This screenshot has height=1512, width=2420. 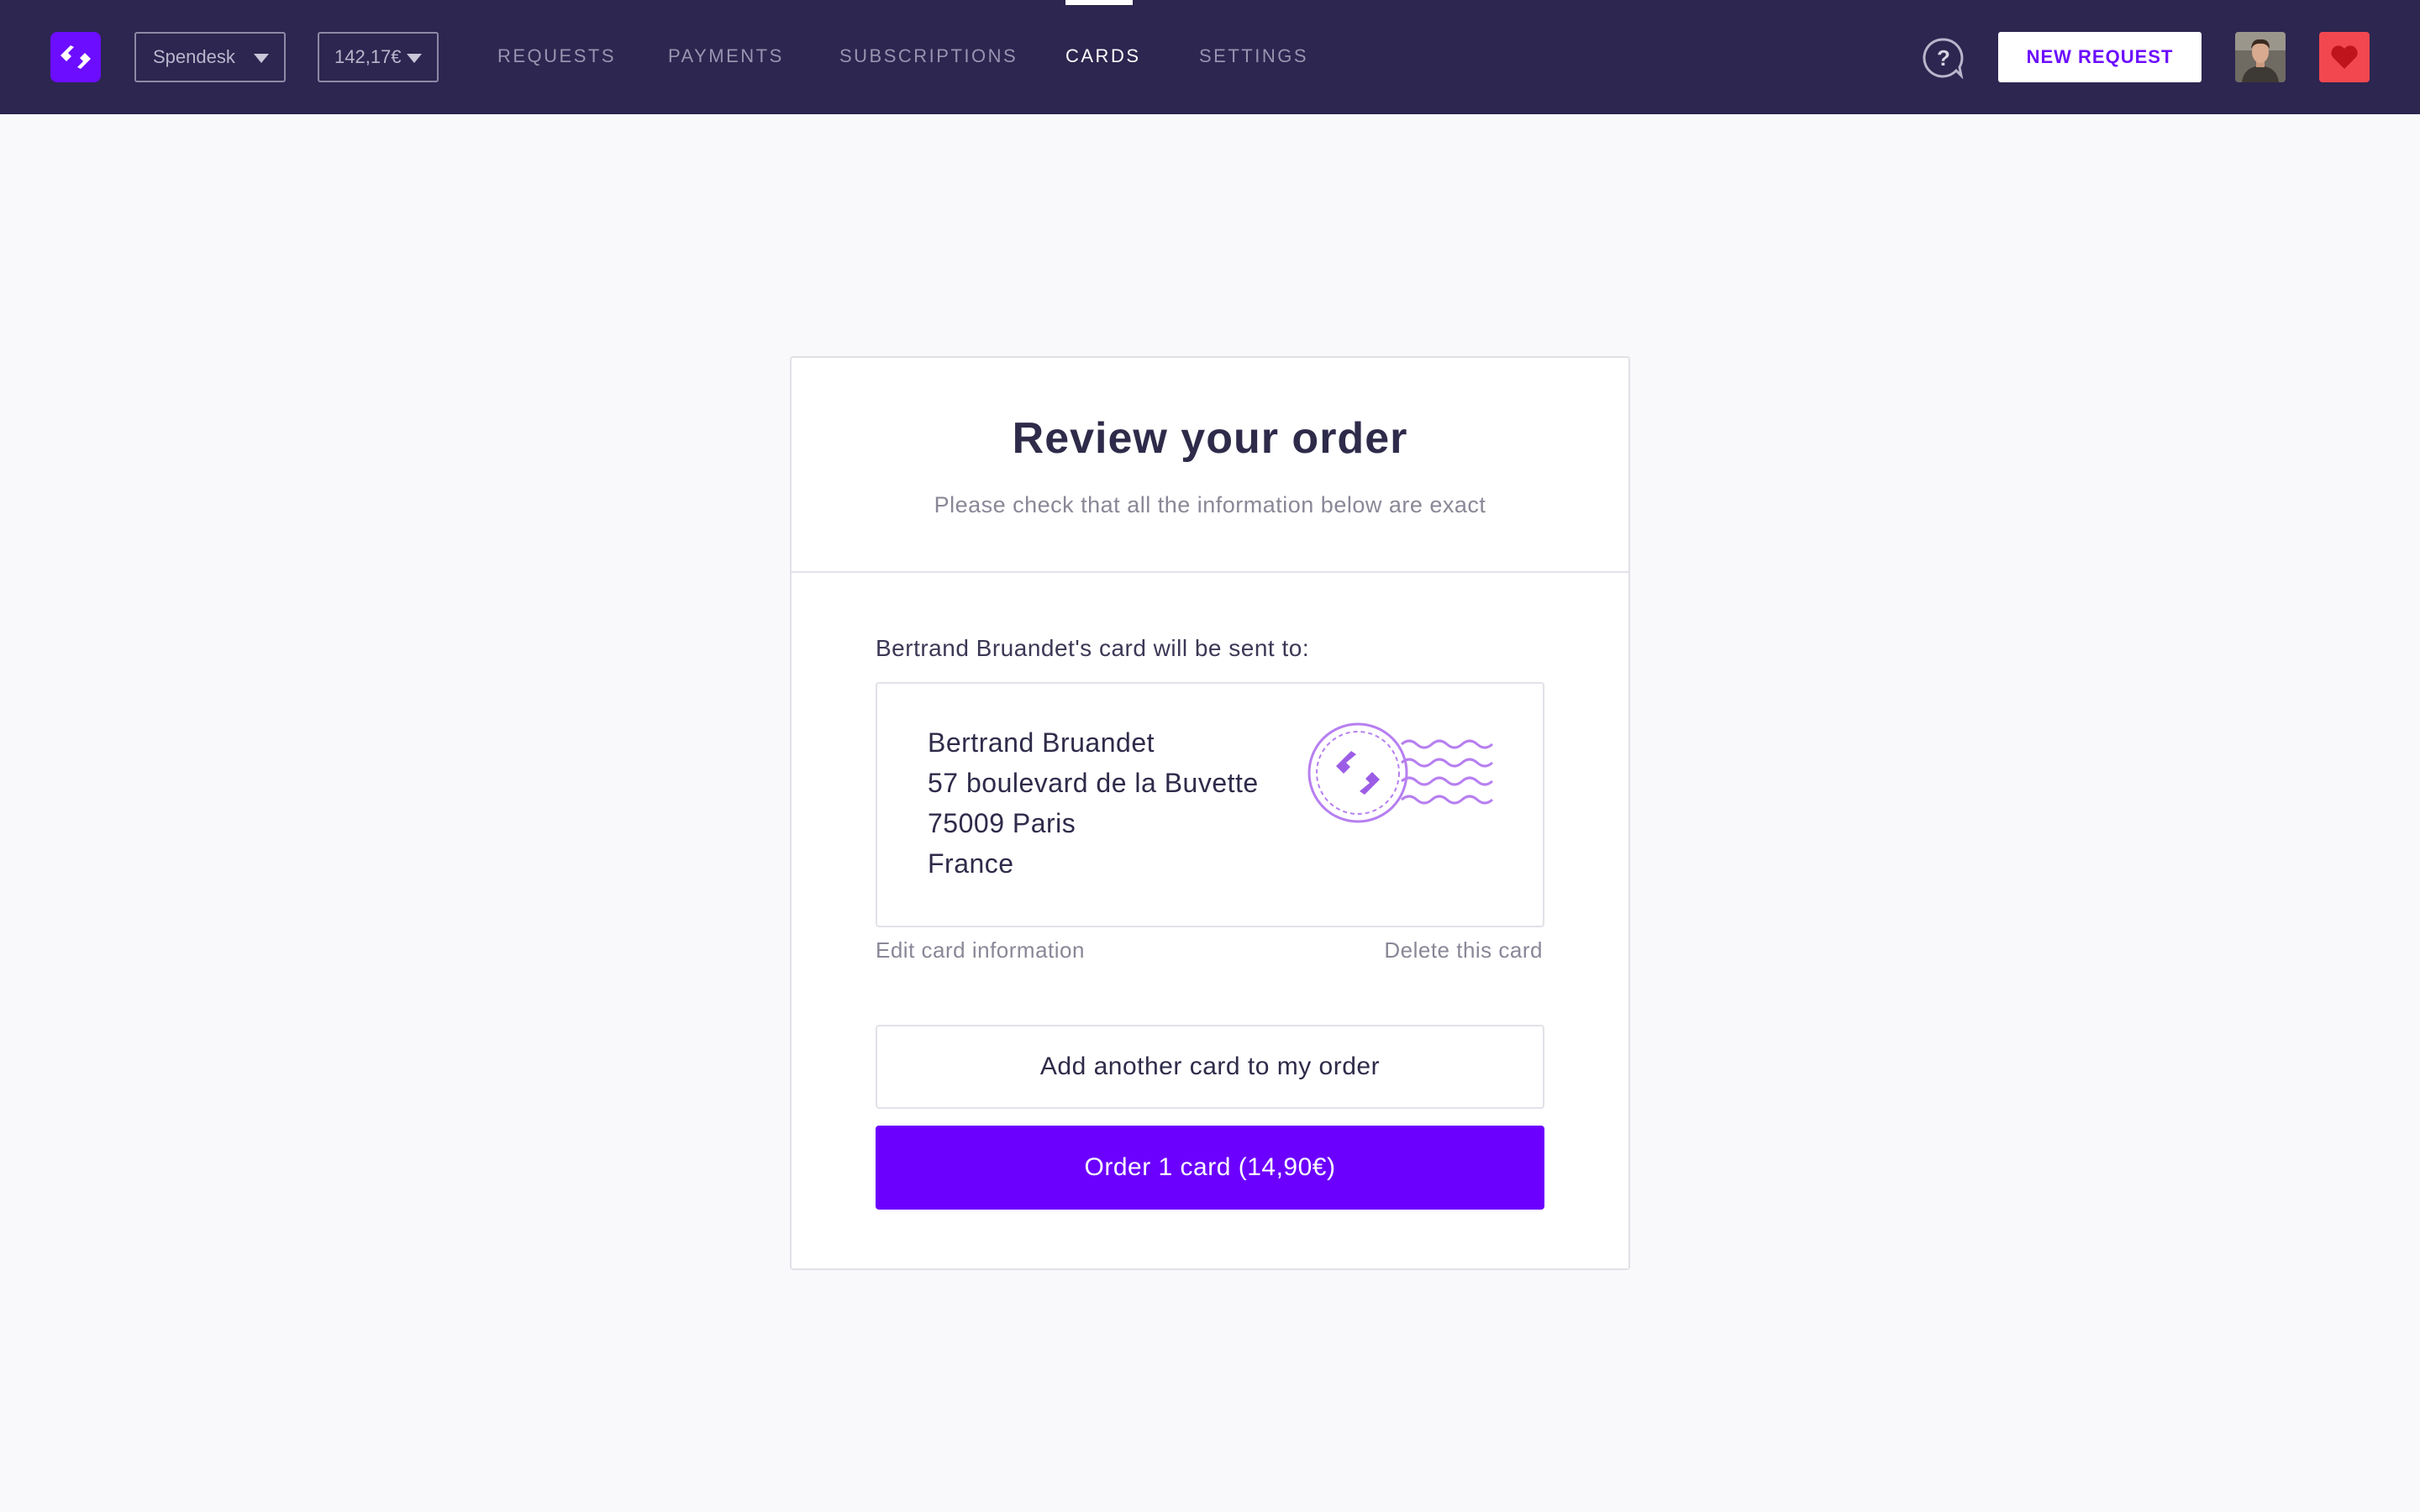 I want to click on order-card-button: Order 1 card (14,90€), so click(x=1210, y=1168).